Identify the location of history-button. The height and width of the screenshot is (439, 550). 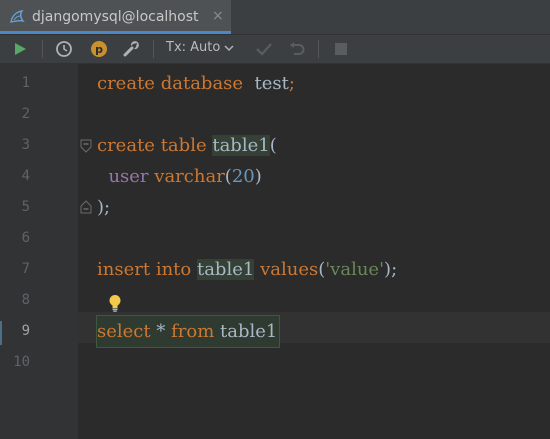
(64, 49).